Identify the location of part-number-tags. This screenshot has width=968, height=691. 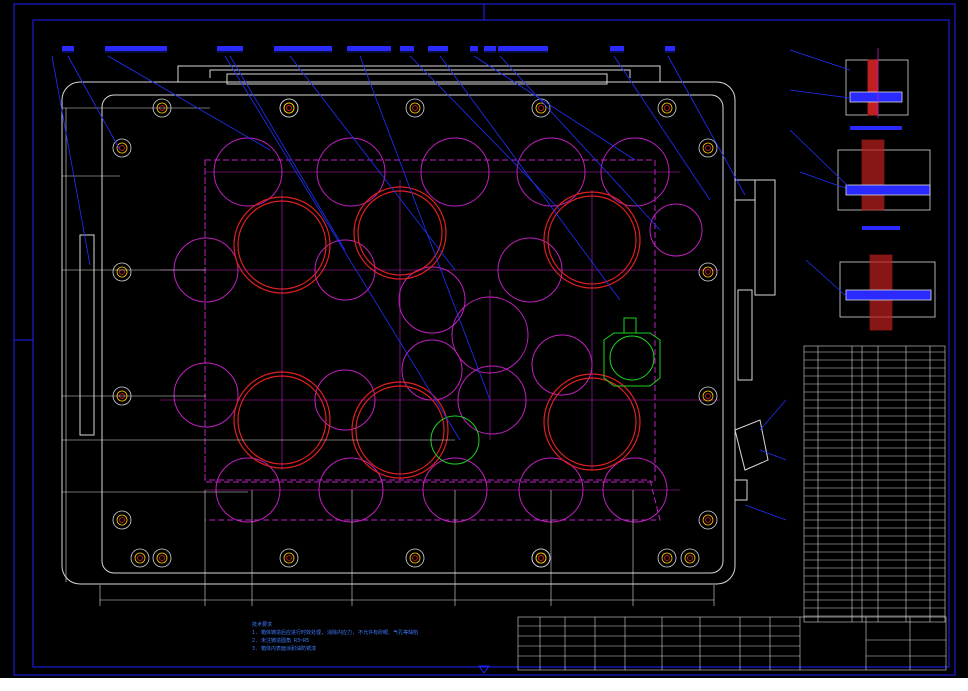
(368, 49).